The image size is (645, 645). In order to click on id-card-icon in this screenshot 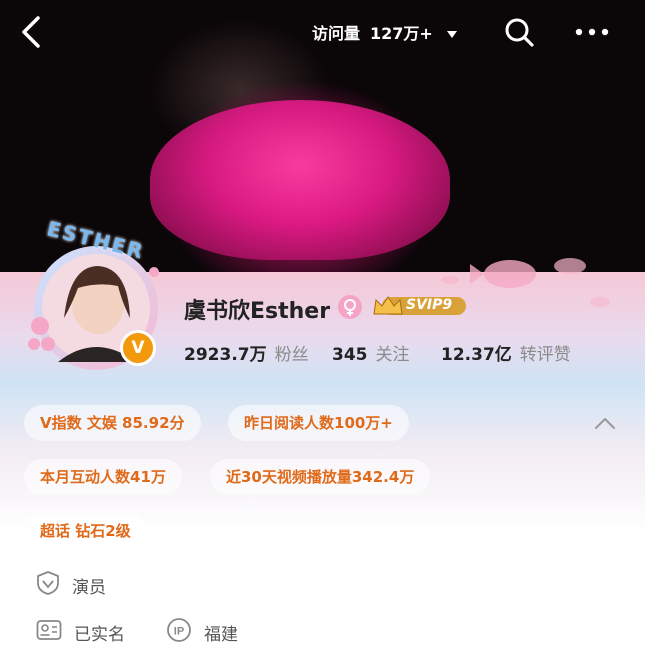, I will do `click(49, 630)`.